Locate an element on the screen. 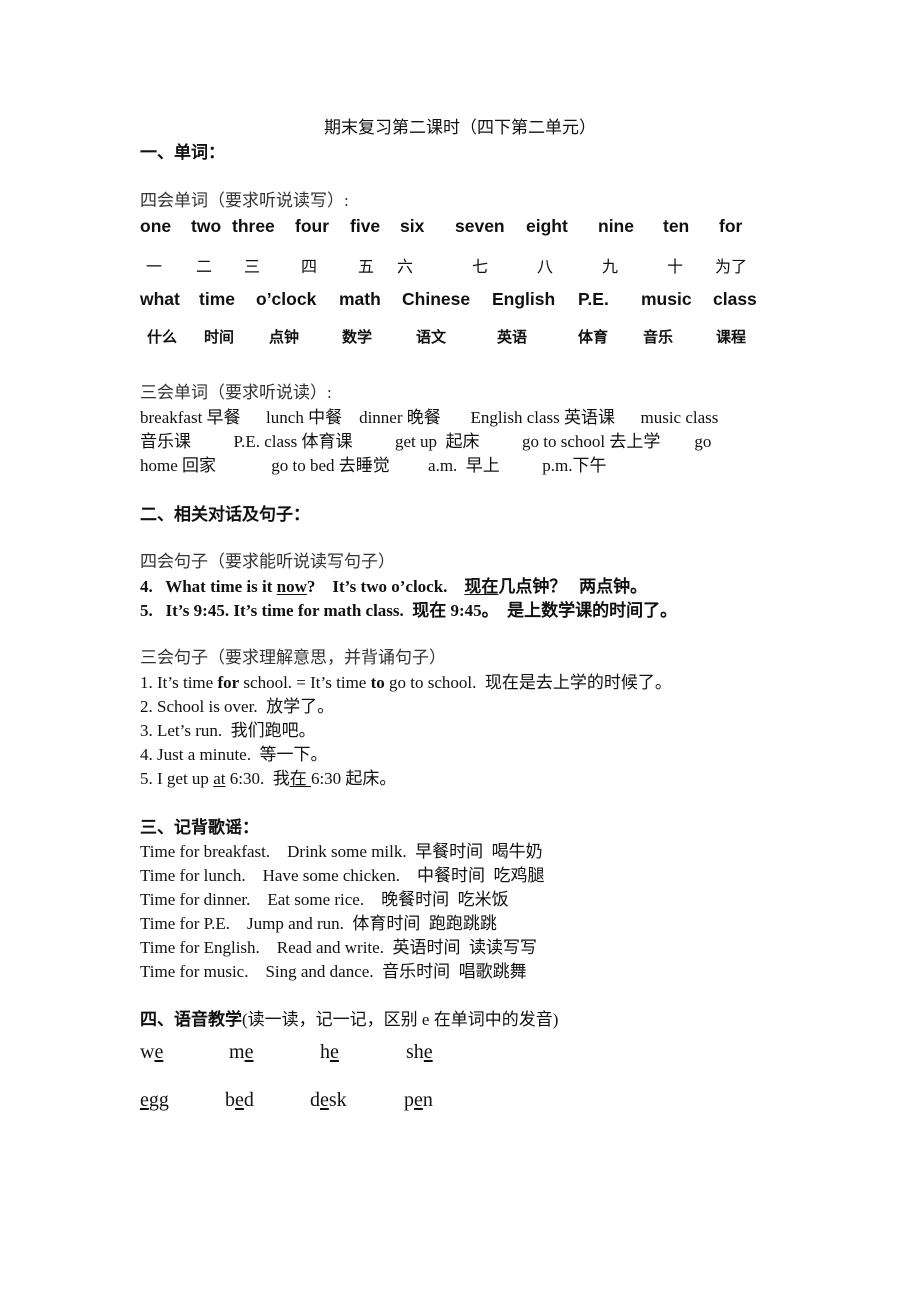 The width and height of the screenshot is (920, 1302). underlined-word: at is located at coordinates (219, 778).